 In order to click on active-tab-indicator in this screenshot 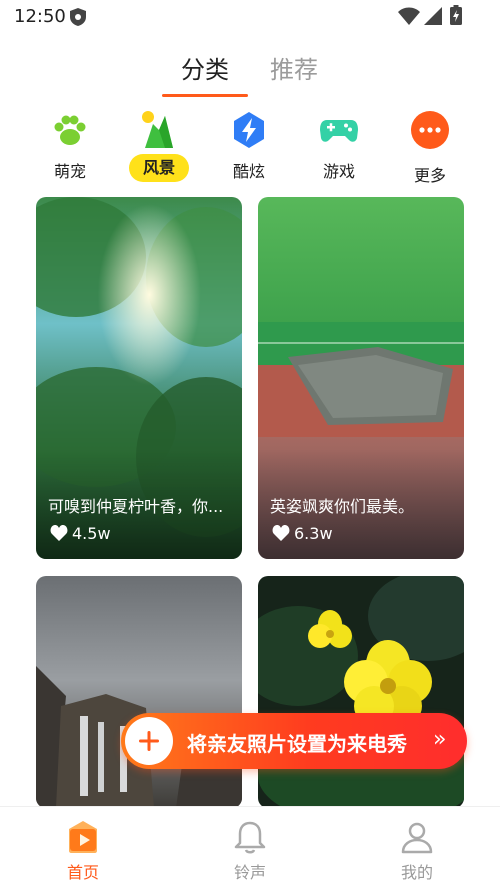, I will do `click(205, 95)`.